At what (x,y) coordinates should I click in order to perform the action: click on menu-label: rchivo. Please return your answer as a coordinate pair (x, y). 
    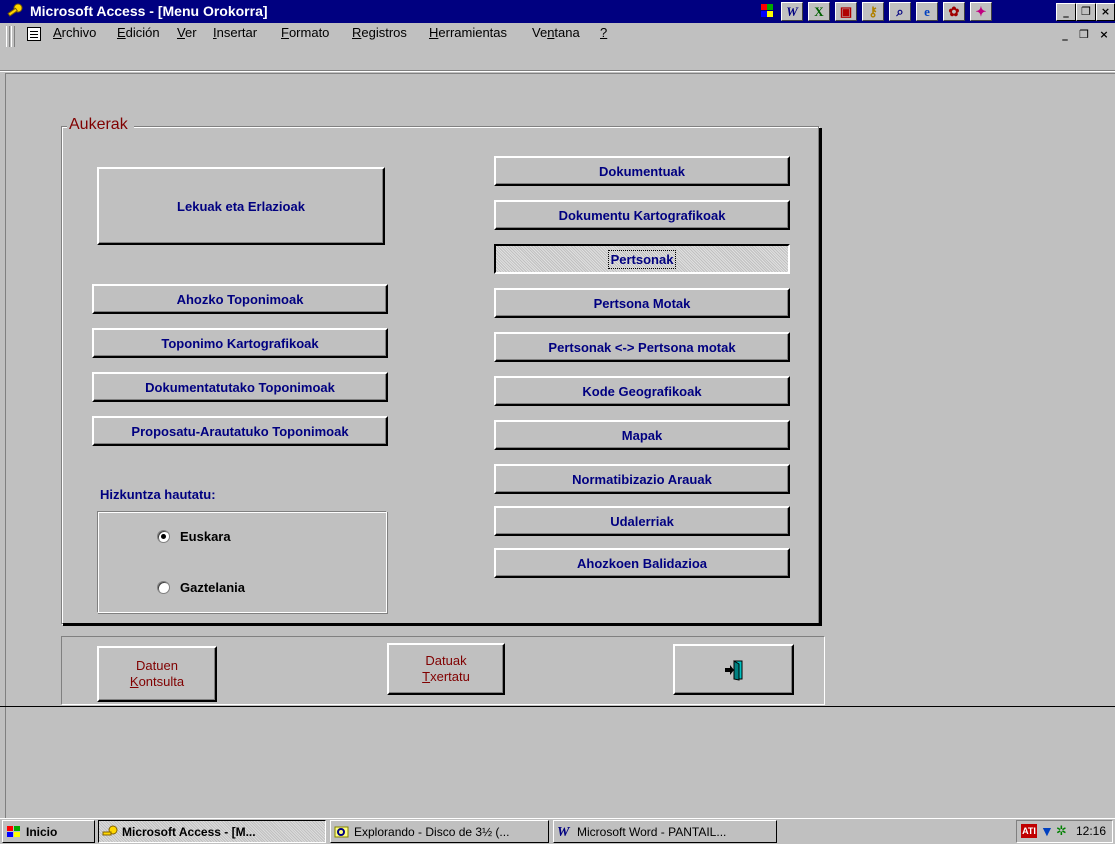
    Looking at the image, I should click on (79, 32).